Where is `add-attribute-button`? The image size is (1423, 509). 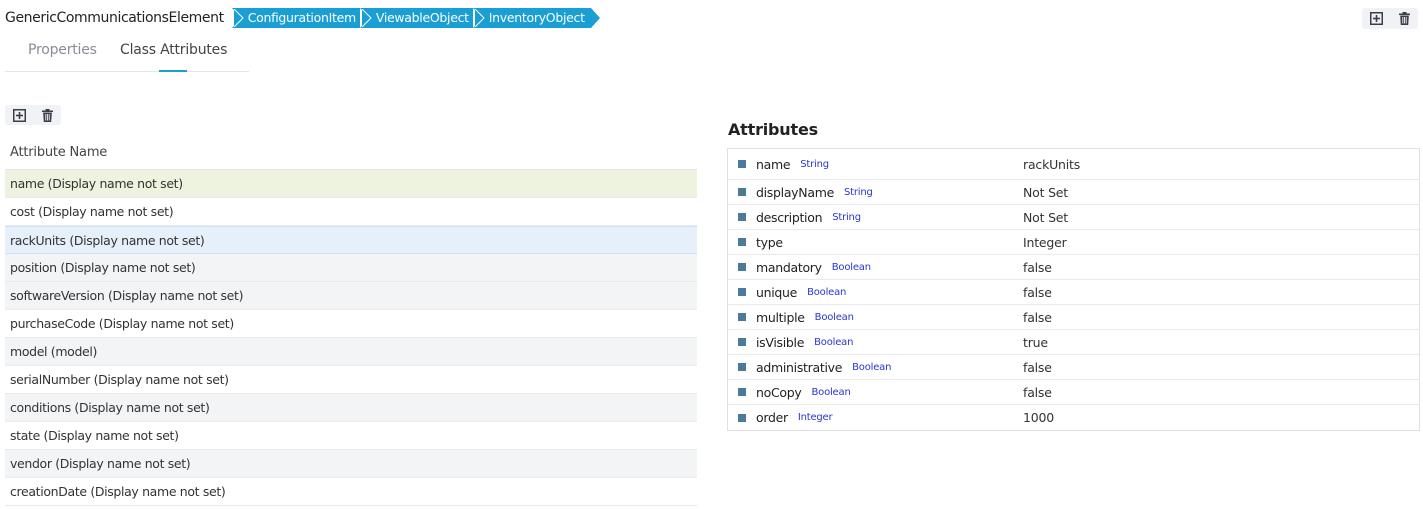
add-attribute-button is located at coordinates (19, 115).